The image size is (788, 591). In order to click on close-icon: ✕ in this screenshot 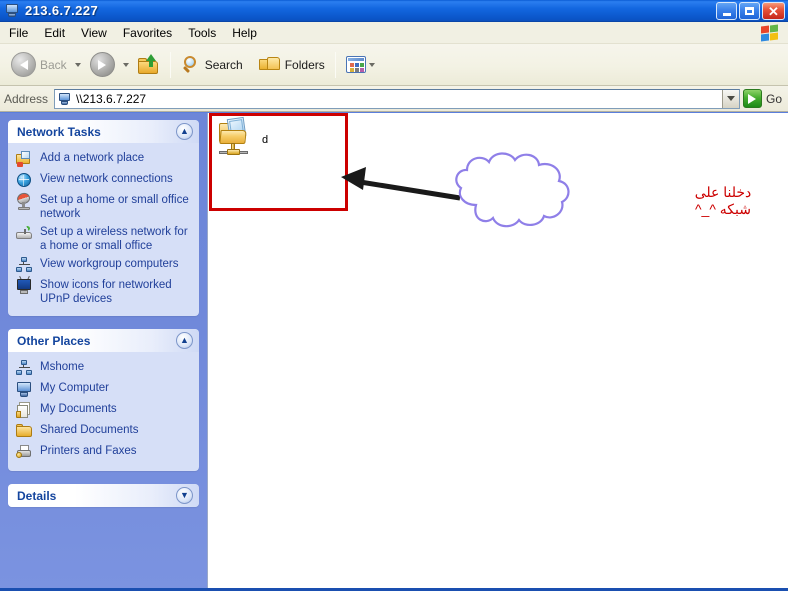, I will do `click(773, 11)`.